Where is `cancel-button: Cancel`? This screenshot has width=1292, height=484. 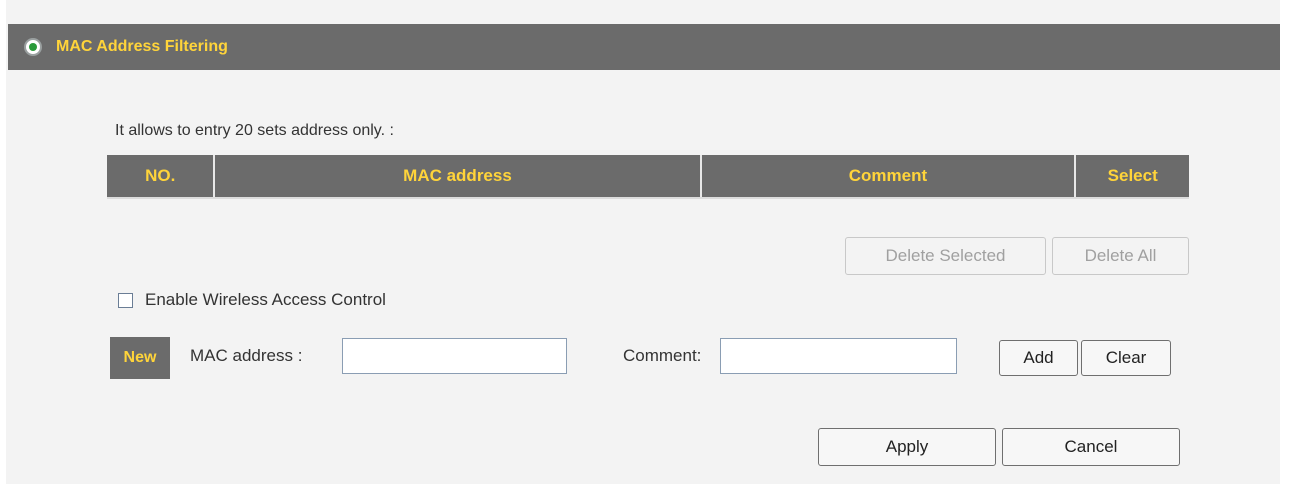 cancel-button: Cancel is located at coordinates (1091, 447).